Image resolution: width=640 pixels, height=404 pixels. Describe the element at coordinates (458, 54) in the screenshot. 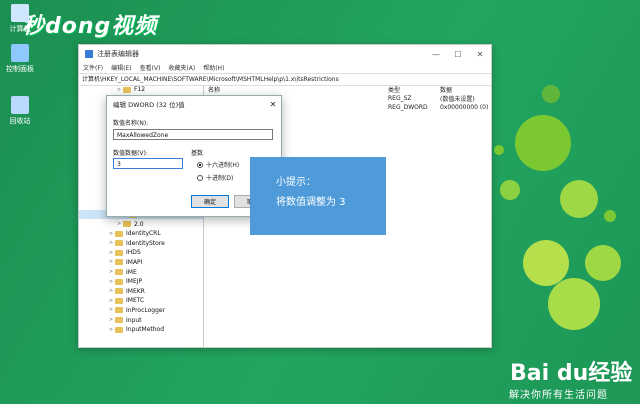

I see `maximize-button: ☐` at that location.